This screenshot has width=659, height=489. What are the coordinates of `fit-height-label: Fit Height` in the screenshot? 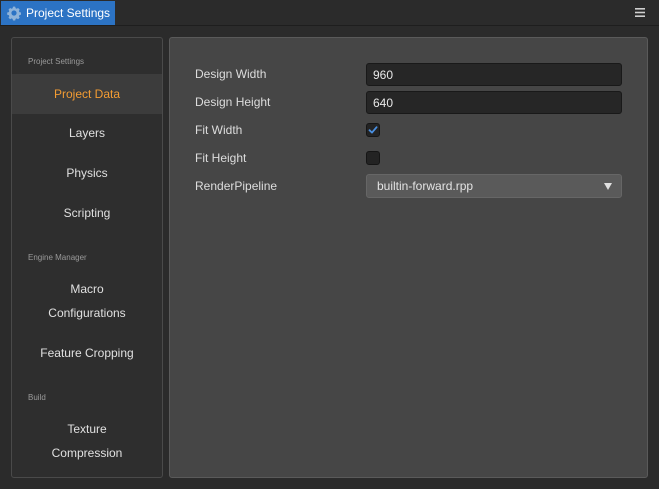 It's located at (221, 158).